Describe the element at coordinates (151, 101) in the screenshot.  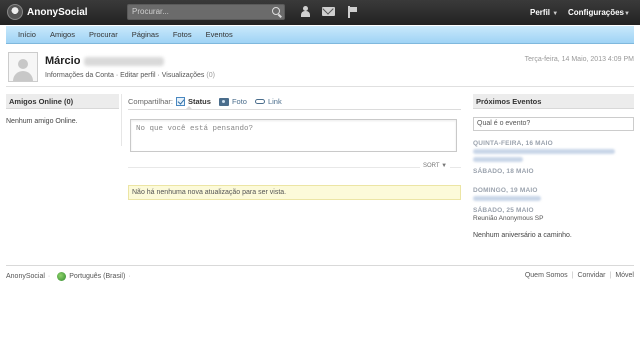
I see `share-label: Compartilhar:` at that location.